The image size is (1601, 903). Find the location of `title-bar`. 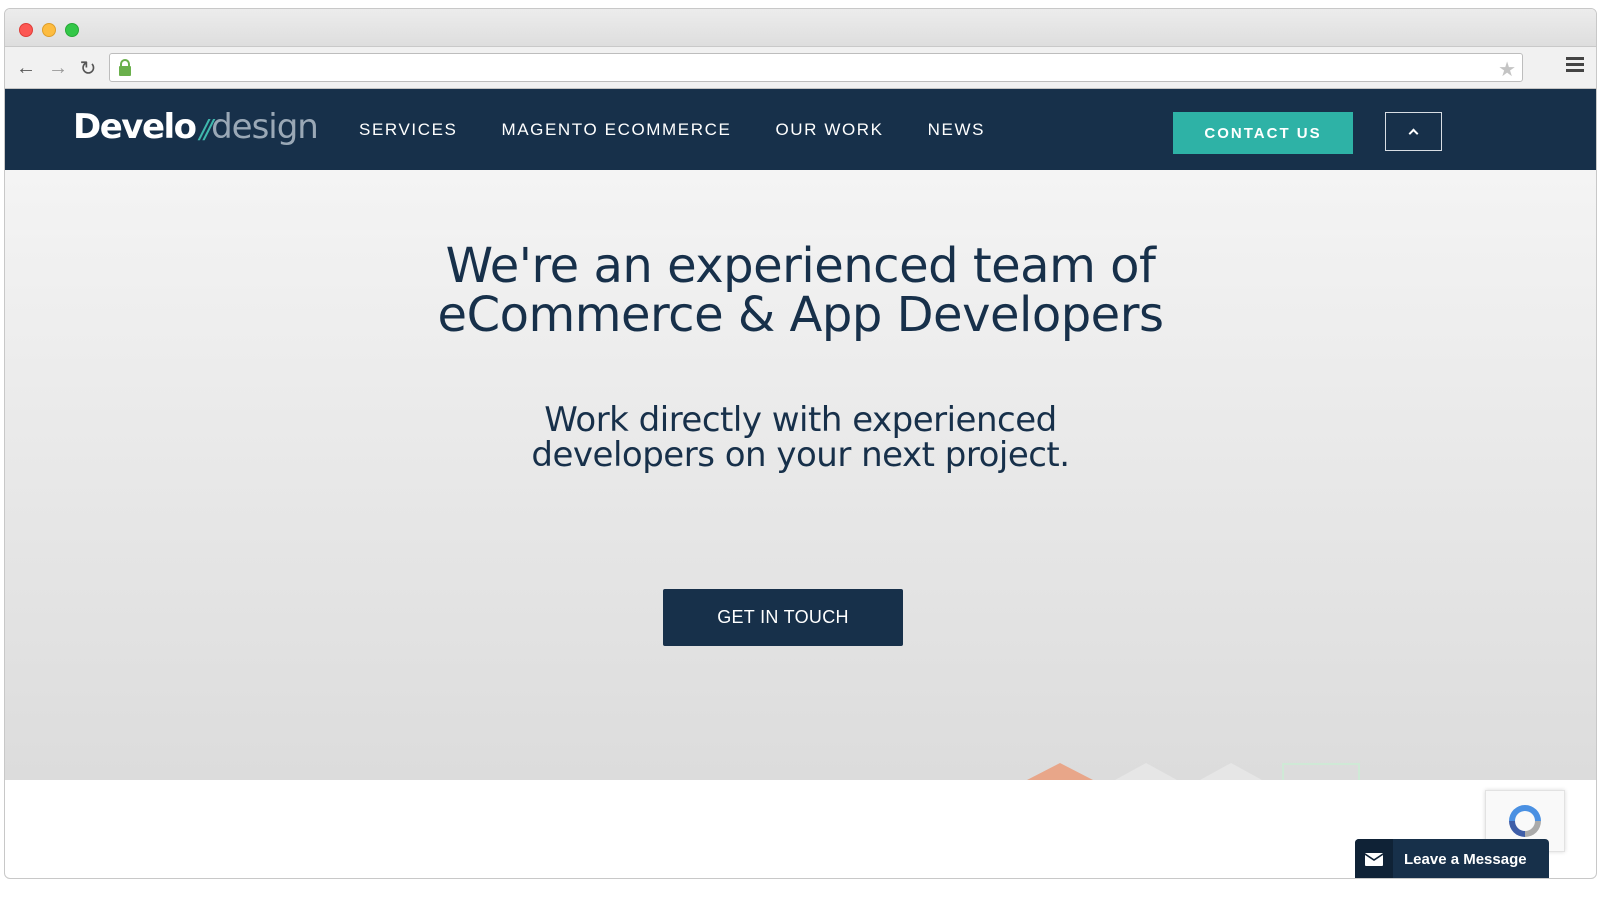

title-bar is located at coordinates (800, 28).